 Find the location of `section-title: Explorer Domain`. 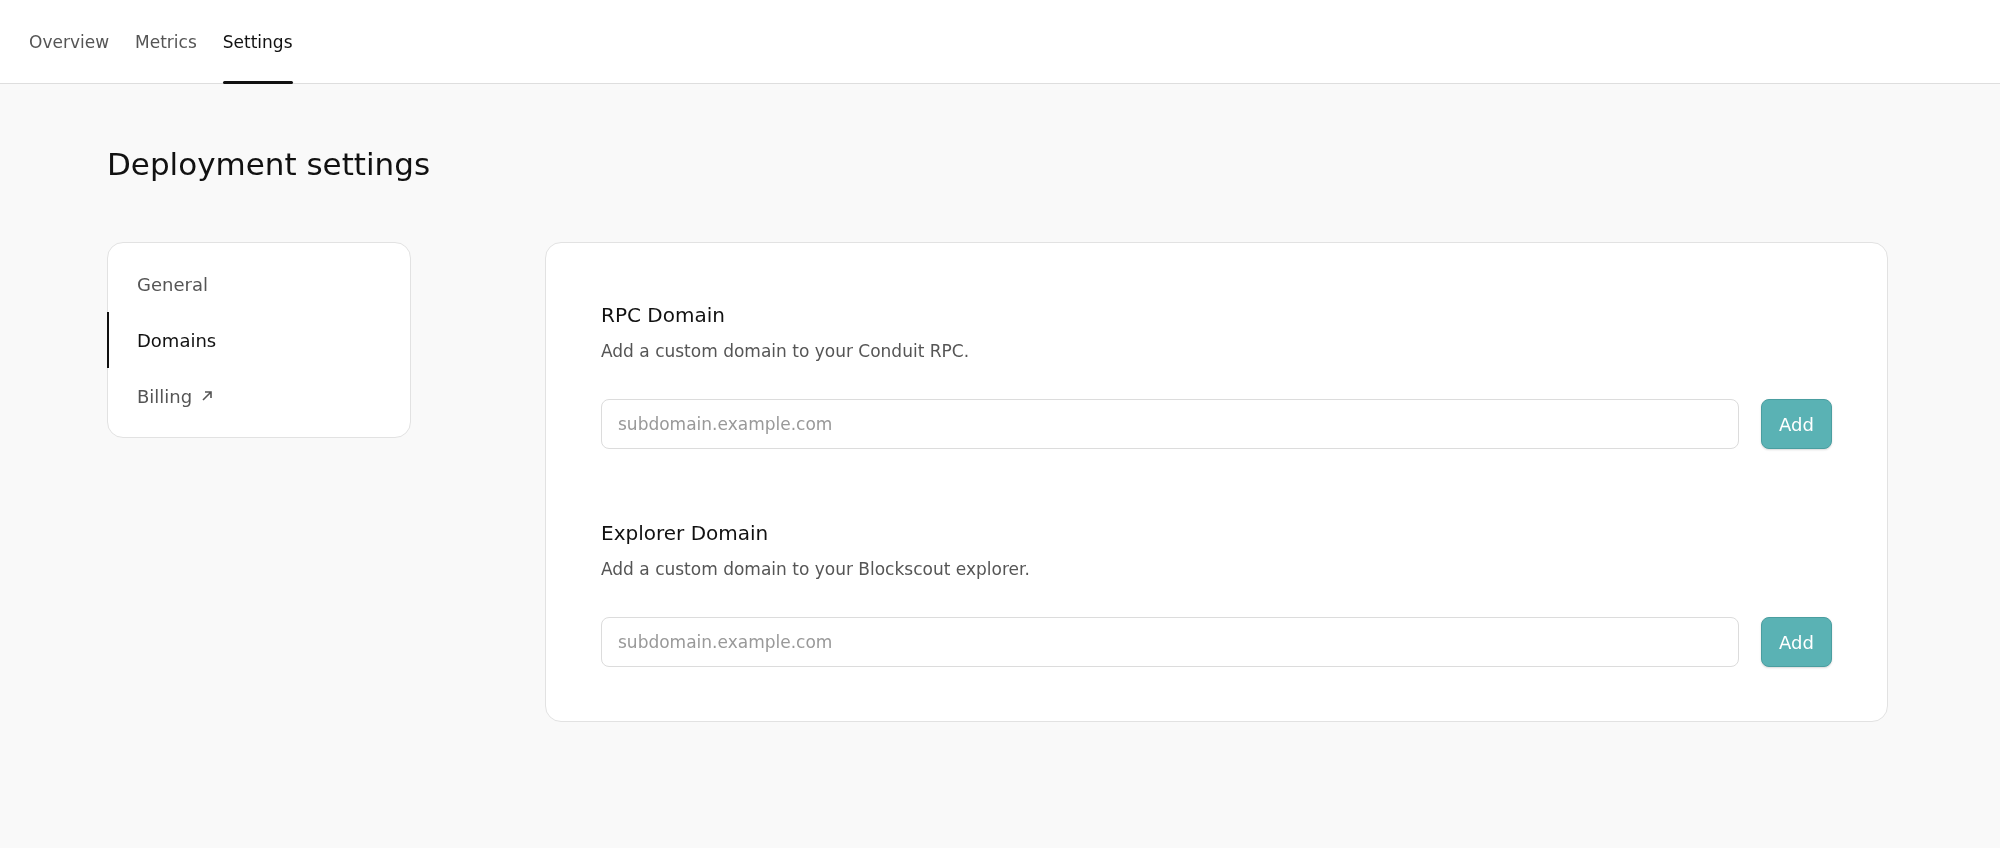

section-title: Explorer Domain is located at coordinates (685, 533).